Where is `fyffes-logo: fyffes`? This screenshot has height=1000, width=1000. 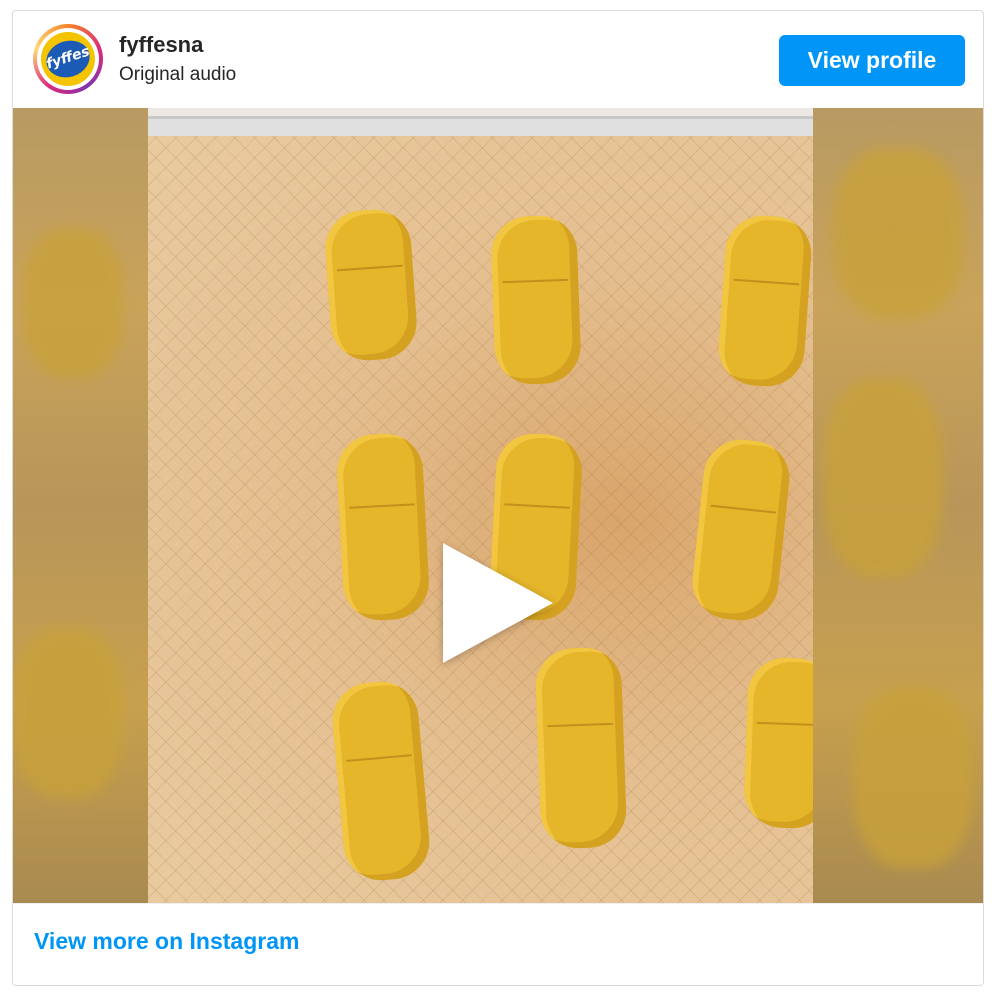
fyffes-logo: fyffes is located at coordinates (68, 59).